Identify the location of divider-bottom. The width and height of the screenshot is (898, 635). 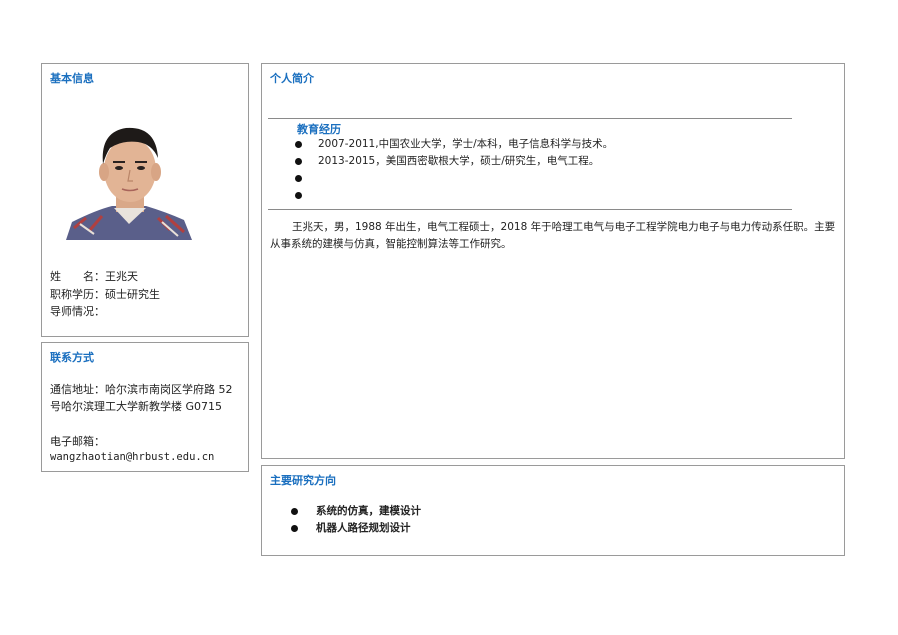
(530, 209).